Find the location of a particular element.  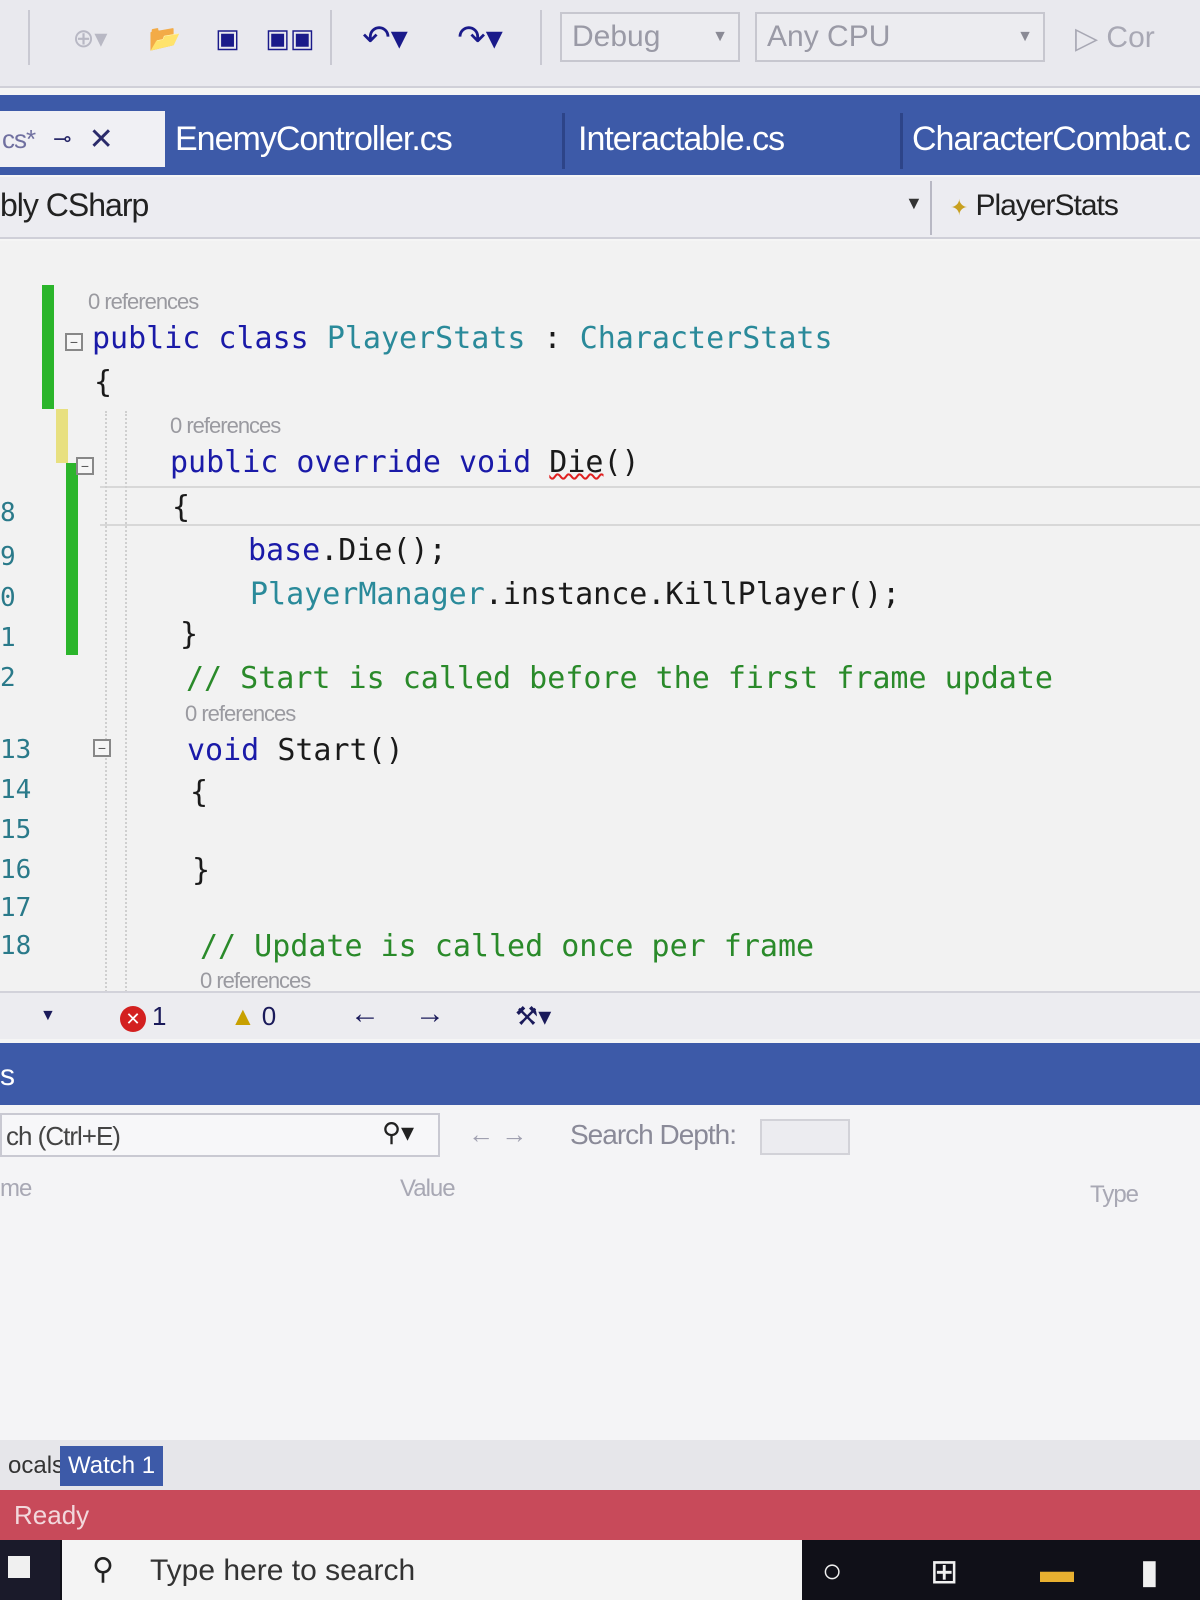

continue-button: ▷ Cor is located at coordinates (1137, 38).